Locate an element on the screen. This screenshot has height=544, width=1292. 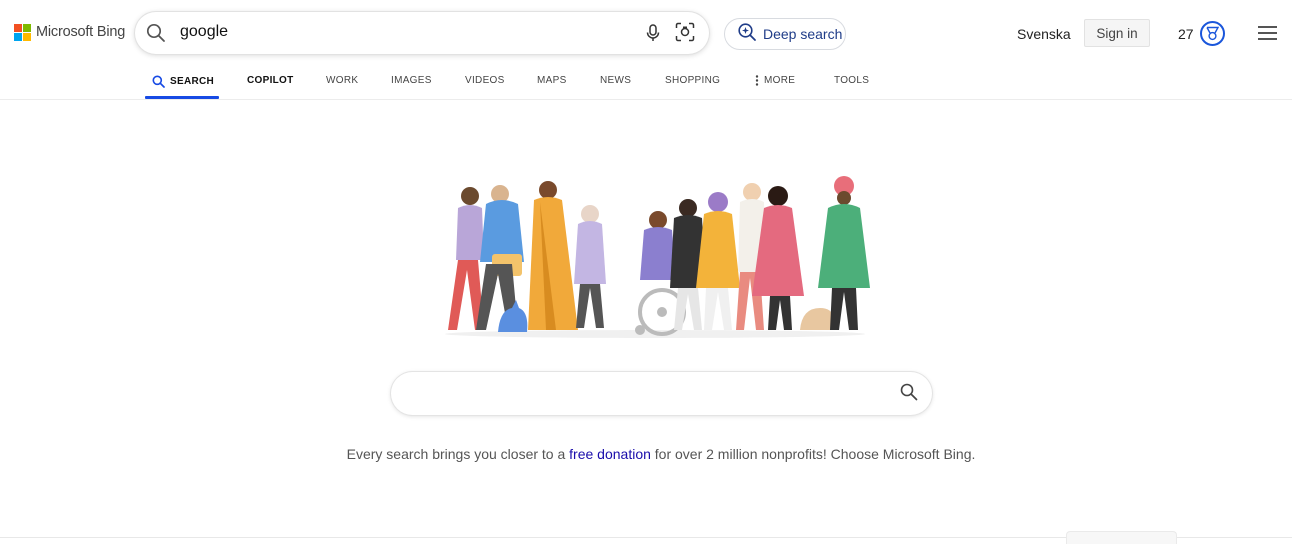
tab-label: SHOPPING is located at coordinates (693, 80).